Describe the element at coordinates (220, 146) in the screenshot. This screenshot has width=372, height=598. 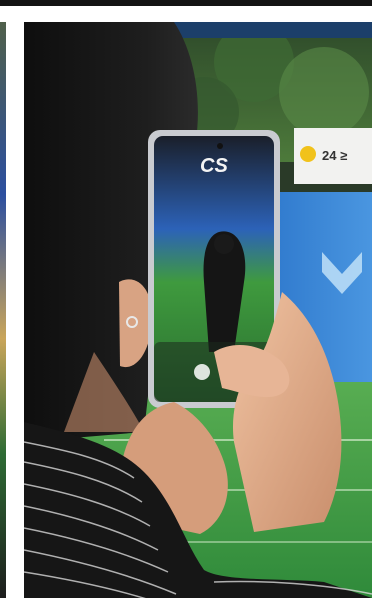
I see `front-camera-icon` at that location.